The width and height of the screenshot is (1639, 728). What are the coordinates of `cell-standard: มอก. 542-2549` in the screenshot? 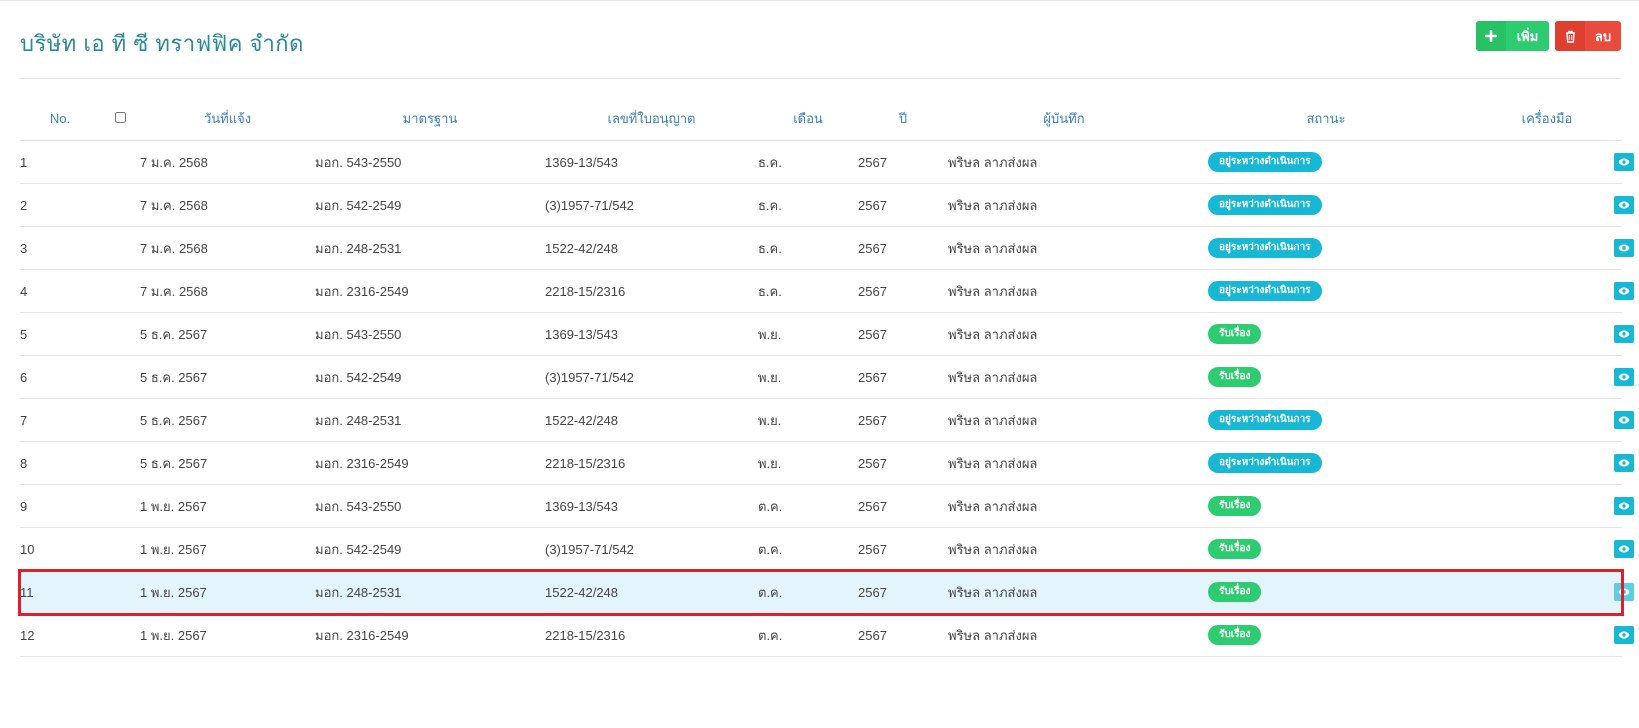 It's located at (430, 377).